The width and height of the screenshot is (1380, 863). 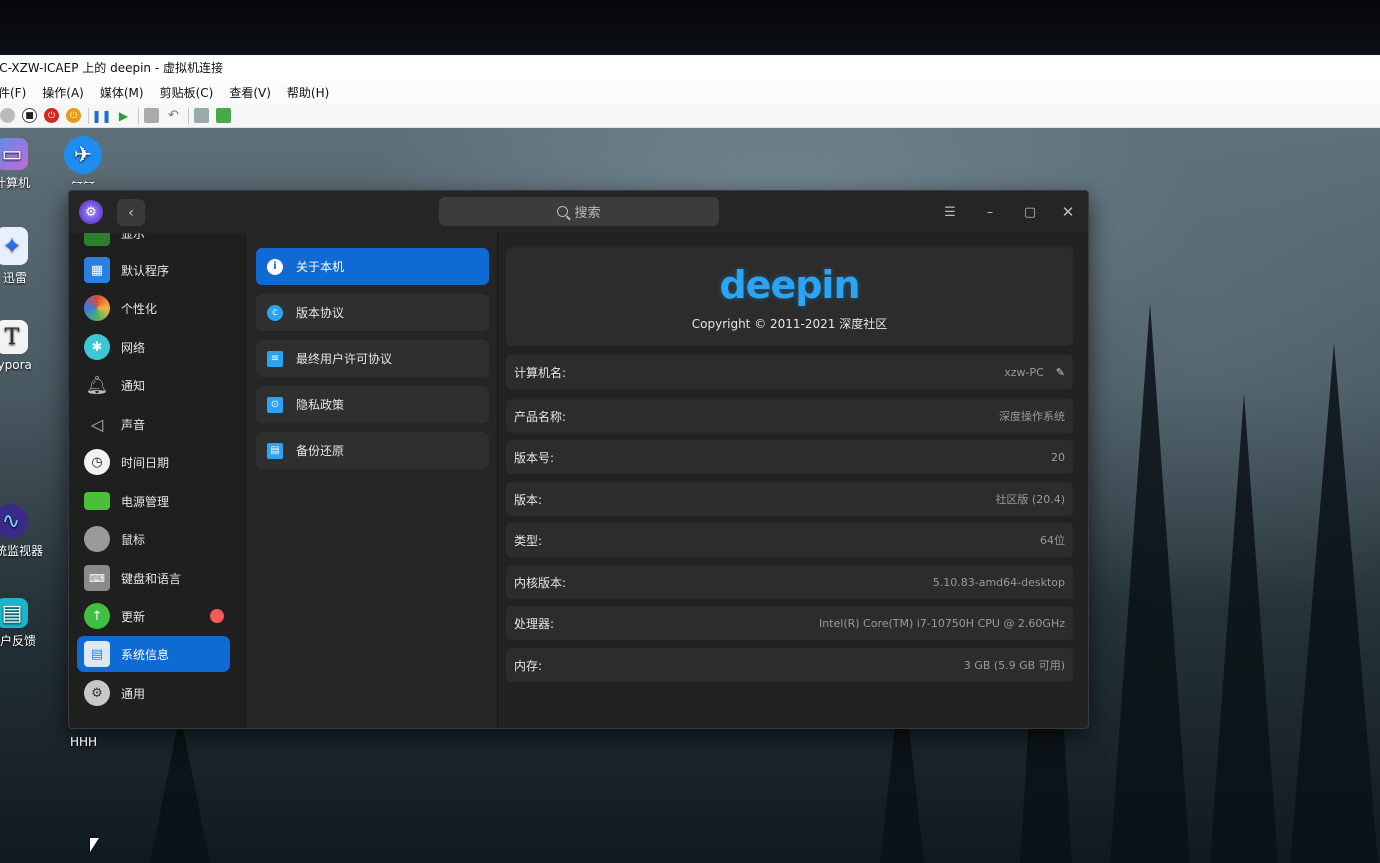 What do you see at coordinates (133, 693) in the screenshot?
I see `sidebar-item-label: 通用` at bounding box center [133, 693].